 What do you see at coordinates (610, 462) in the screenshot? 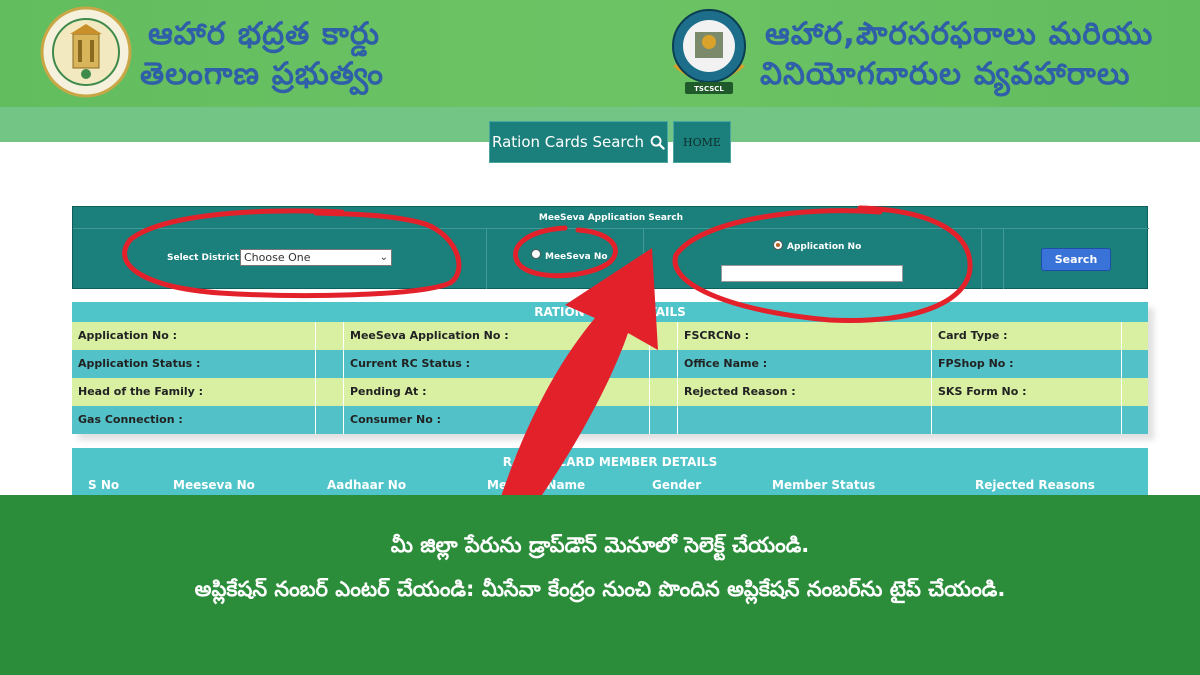
I see `member-details-title: RATION CARD MEMBER DETAILS` at bounding box center [610, 462].